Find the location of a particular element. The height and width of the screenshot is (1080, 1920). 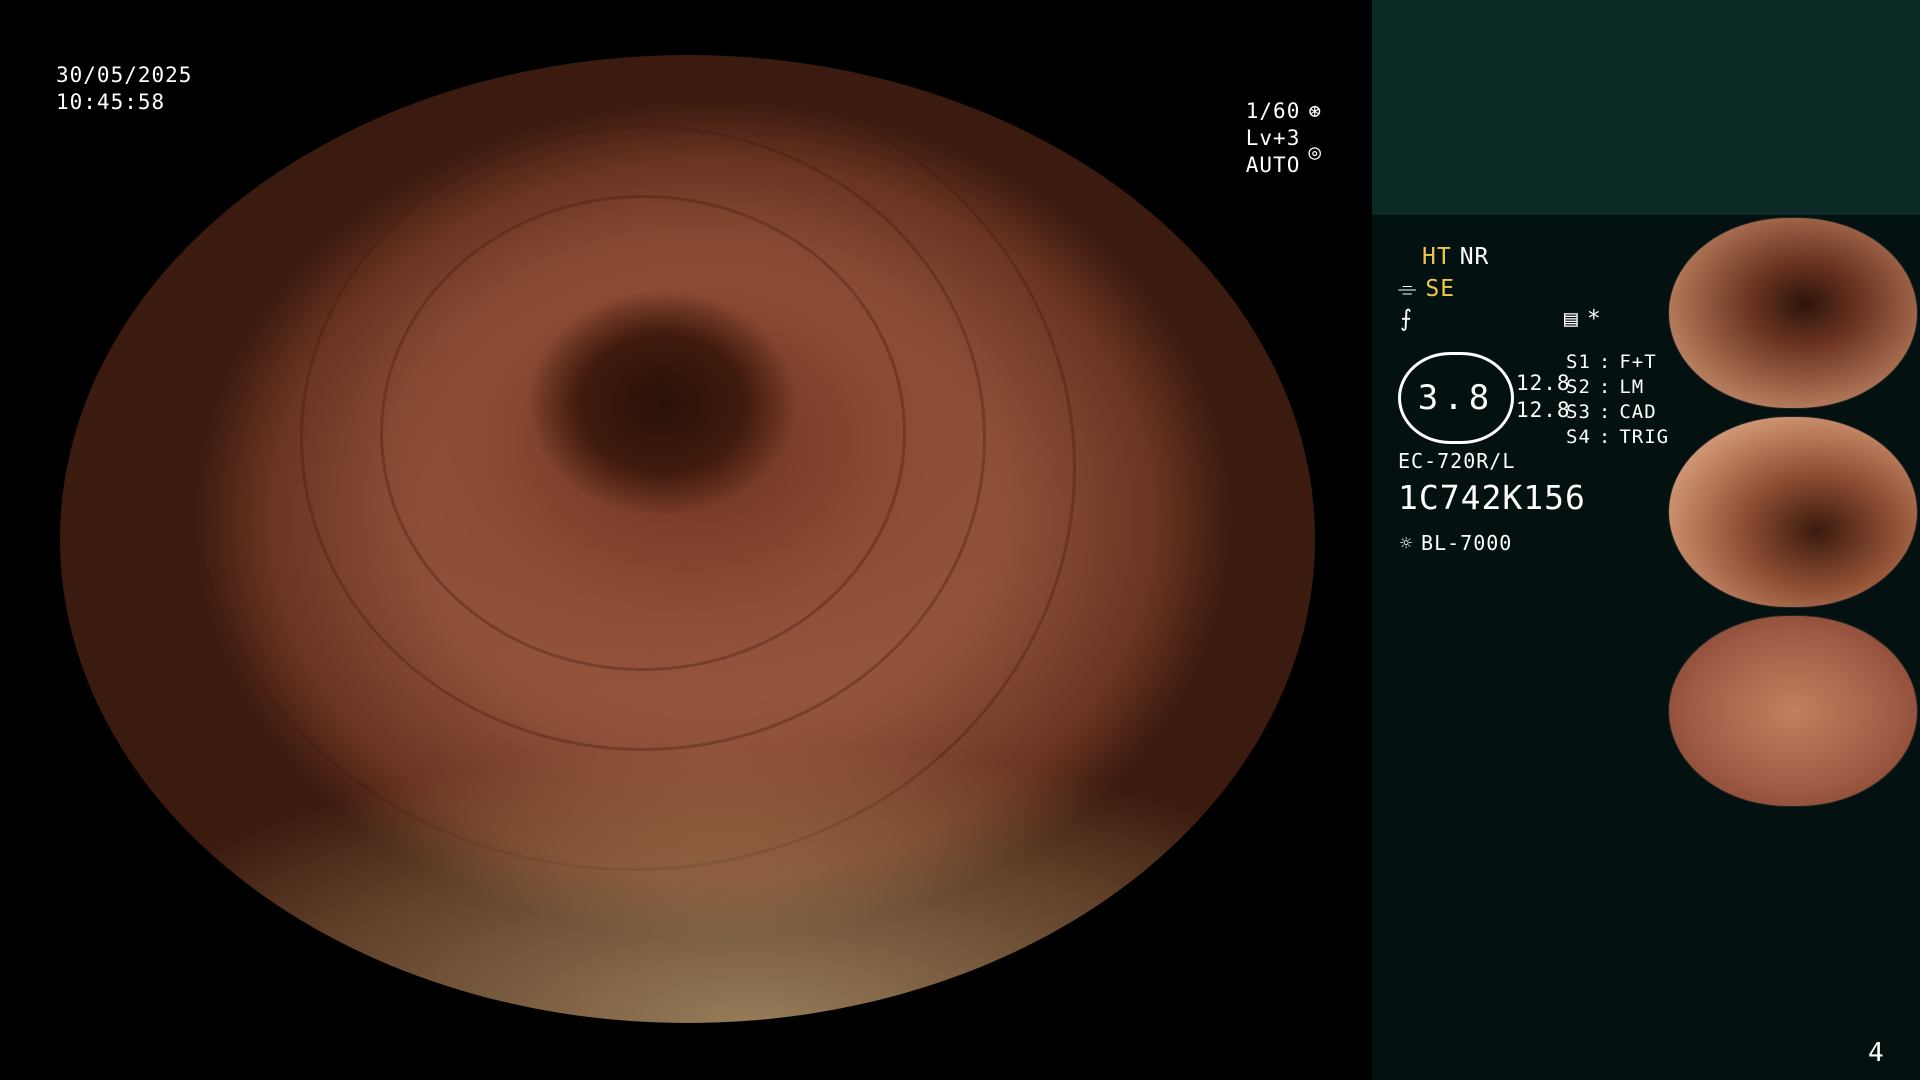

scope-model: EC-720R/L is located at coordinates (1457, 461).